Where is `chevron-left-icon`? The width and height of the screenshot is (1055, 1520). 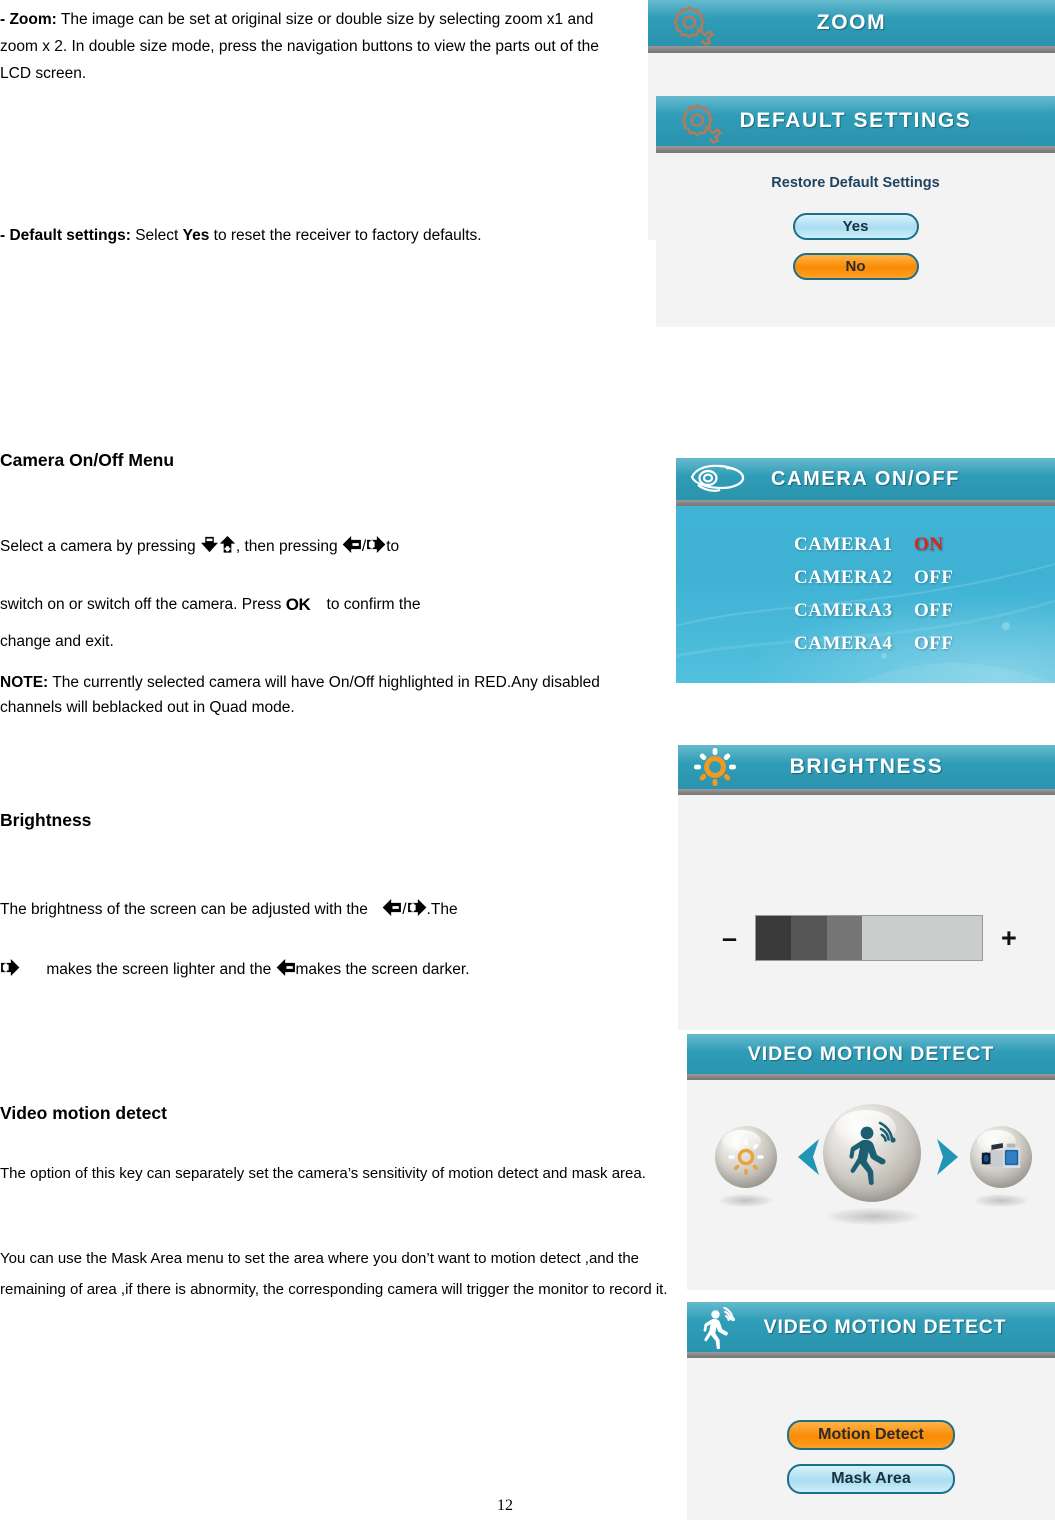 chevron-left-icon is located at coordinates (806, 1159).